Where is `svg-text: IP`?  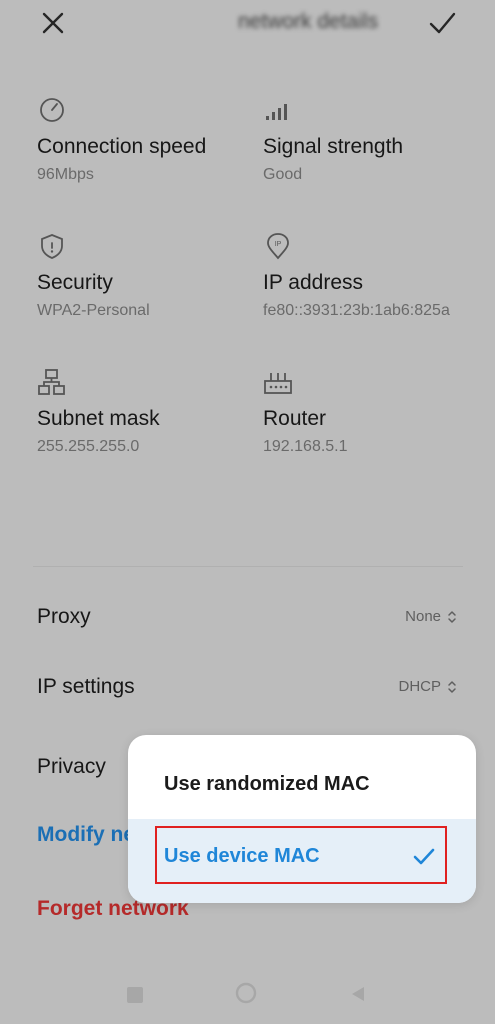
svg-text: IP is located at coordinates (278, 244).